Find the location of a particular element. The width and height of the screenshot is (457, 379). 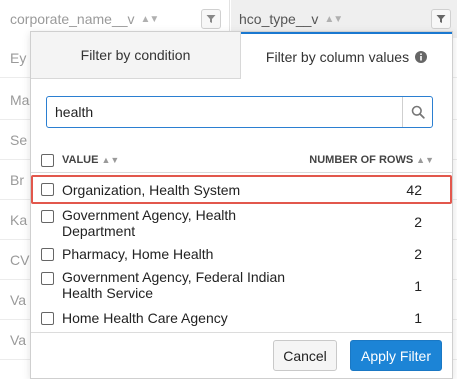

table-cell: Se is located at coordinates (19, 140).